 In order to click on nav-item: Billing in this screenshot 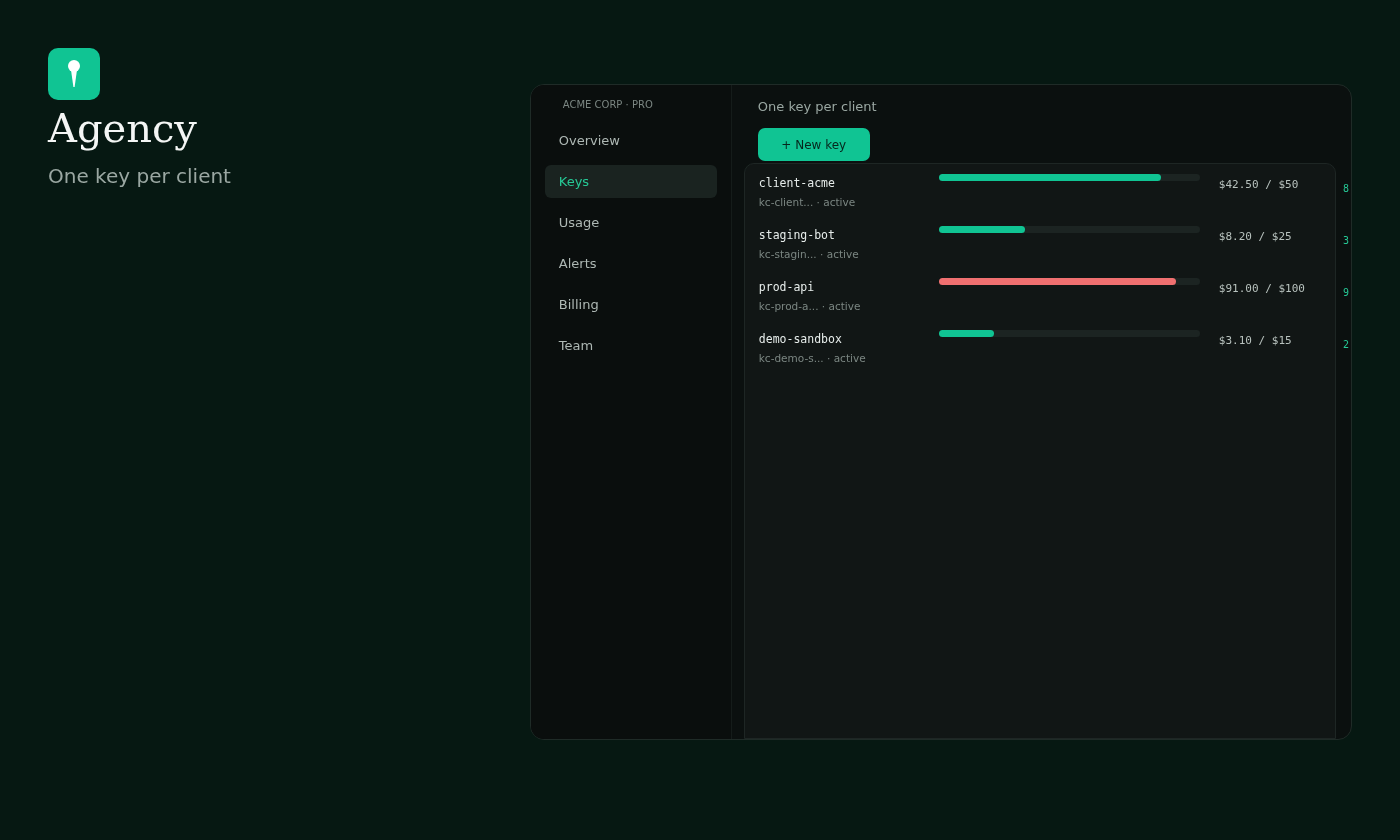, I will do `click(630, 304)`.